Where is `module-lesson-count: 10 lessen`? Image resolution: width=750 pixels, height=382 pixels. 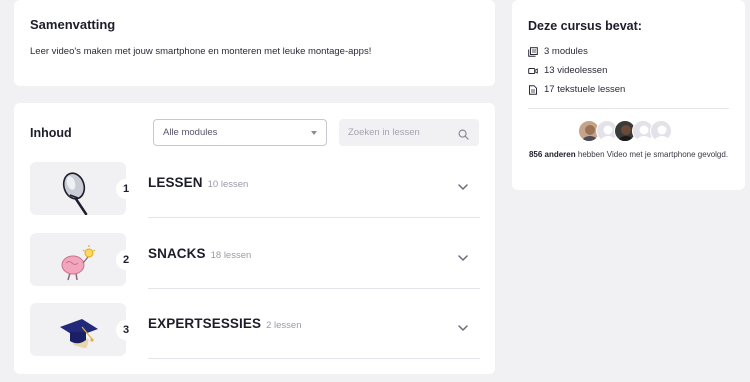 module-lesson-count: 10 lessen is located at coordinates (228, 184).